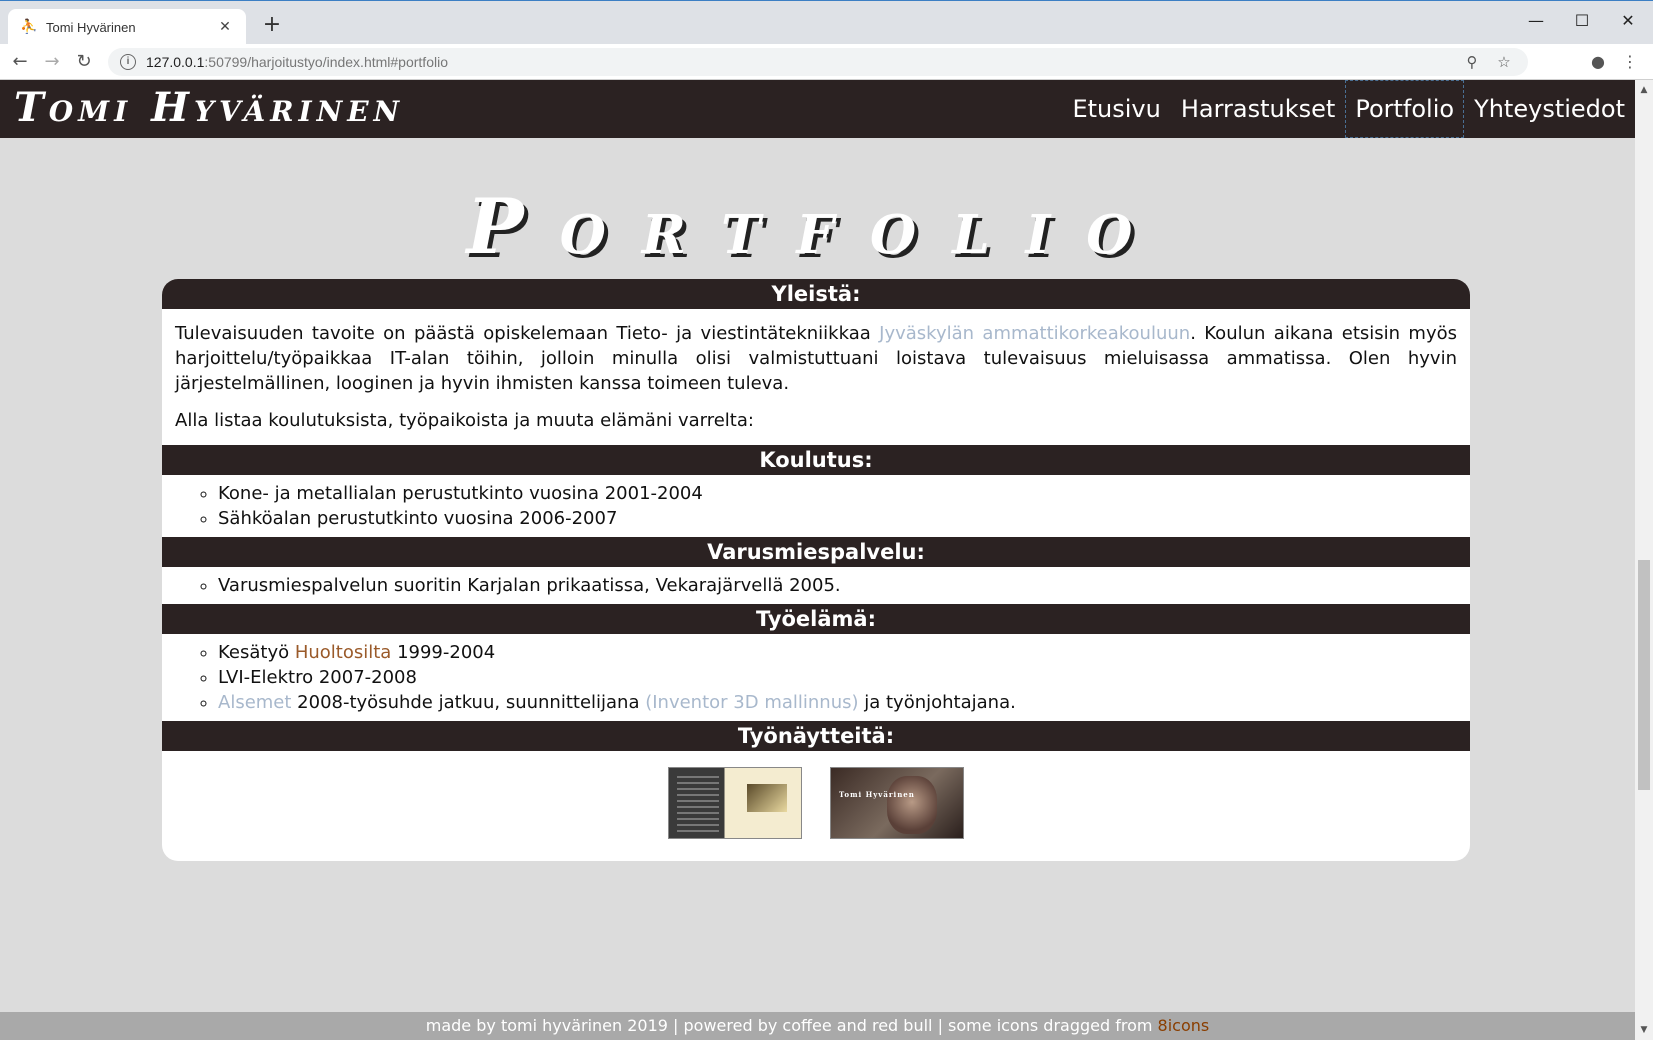 The image size is (1653, 1040). Describe the element at coordinates (1034, 333) in the screenshot. I see `jamk-link: Jyväskylän ammattikorkeakouluun` at that location.